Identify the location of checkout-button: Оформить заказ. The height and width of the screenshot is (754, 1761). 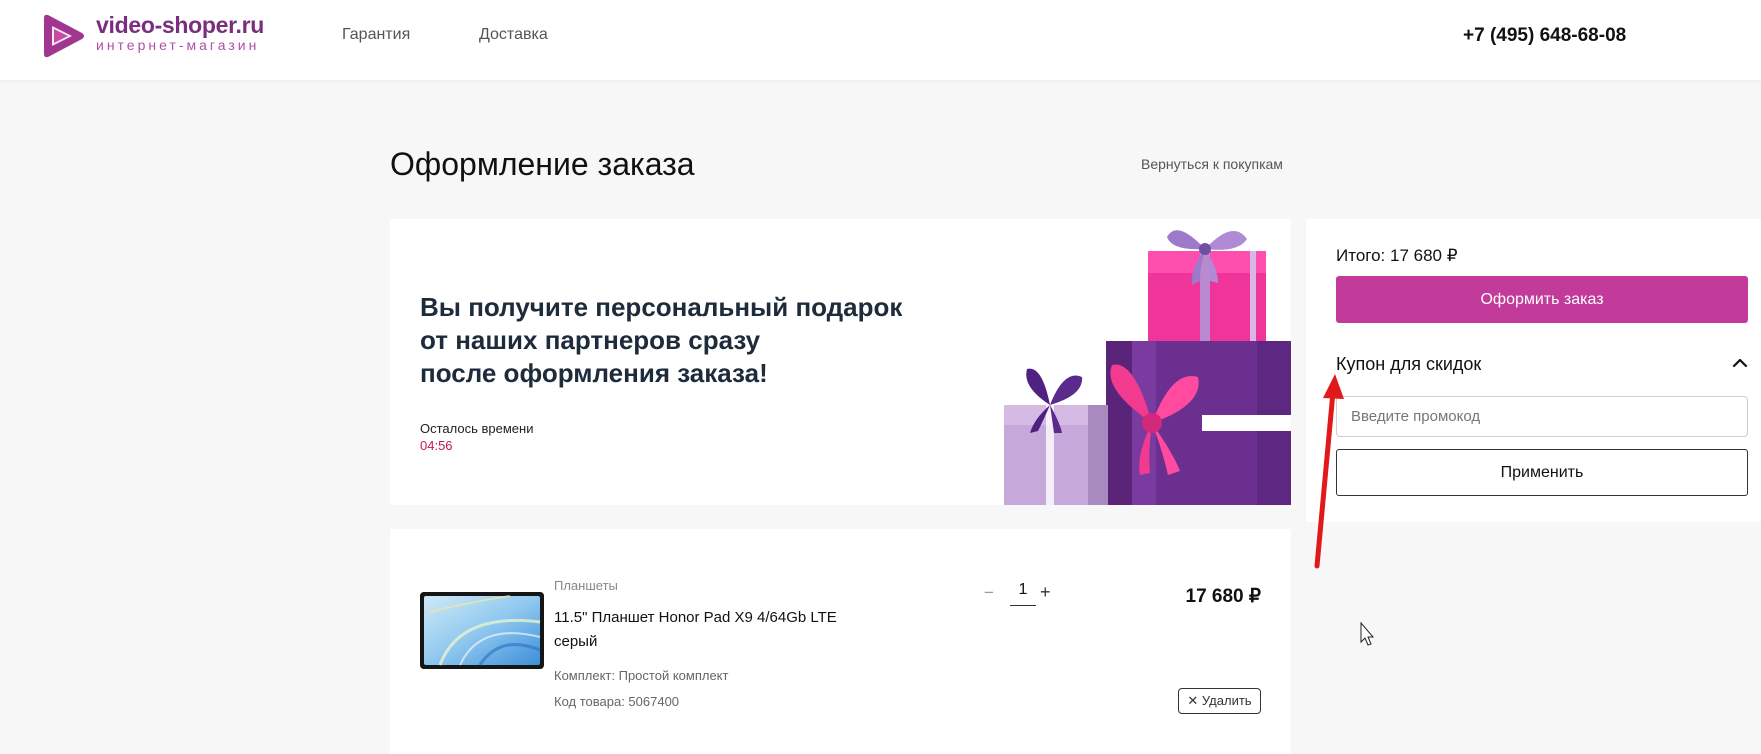
(1542, 299).